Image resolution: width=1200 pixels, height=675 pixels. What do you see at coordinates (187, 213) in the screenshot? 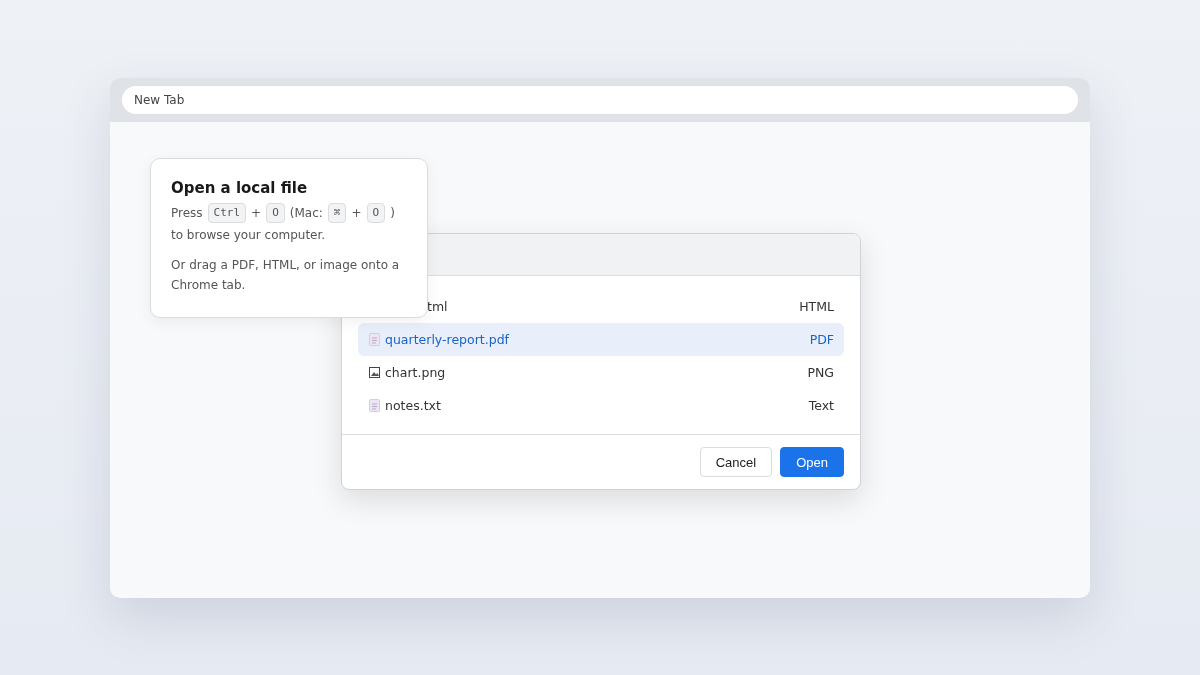
I see `instruction-text: Press` at bounding box center [187, 213].